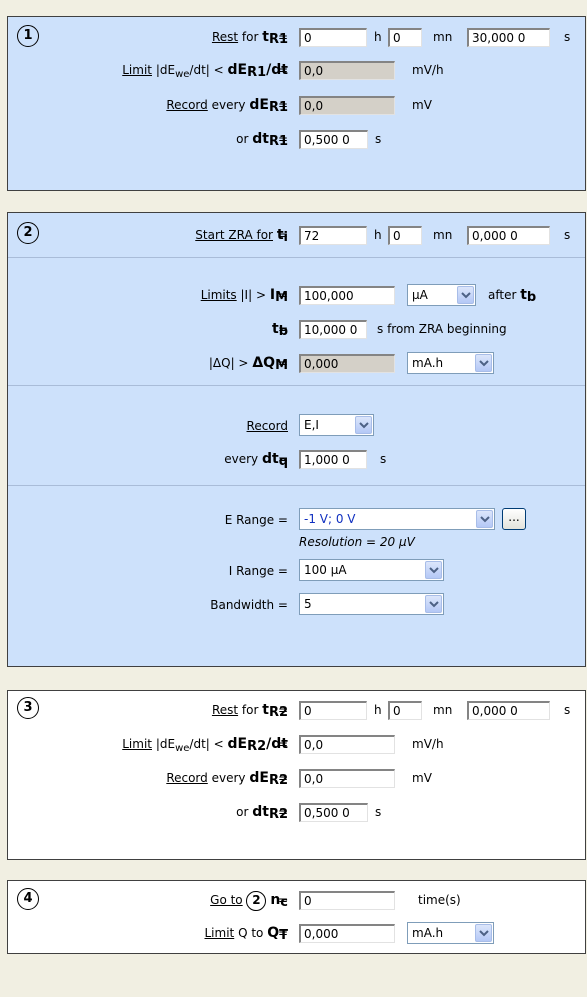 The width and height of the screenshot is (587, 997). I want to click on qt-value-input: 0,000, so click(347, 933).